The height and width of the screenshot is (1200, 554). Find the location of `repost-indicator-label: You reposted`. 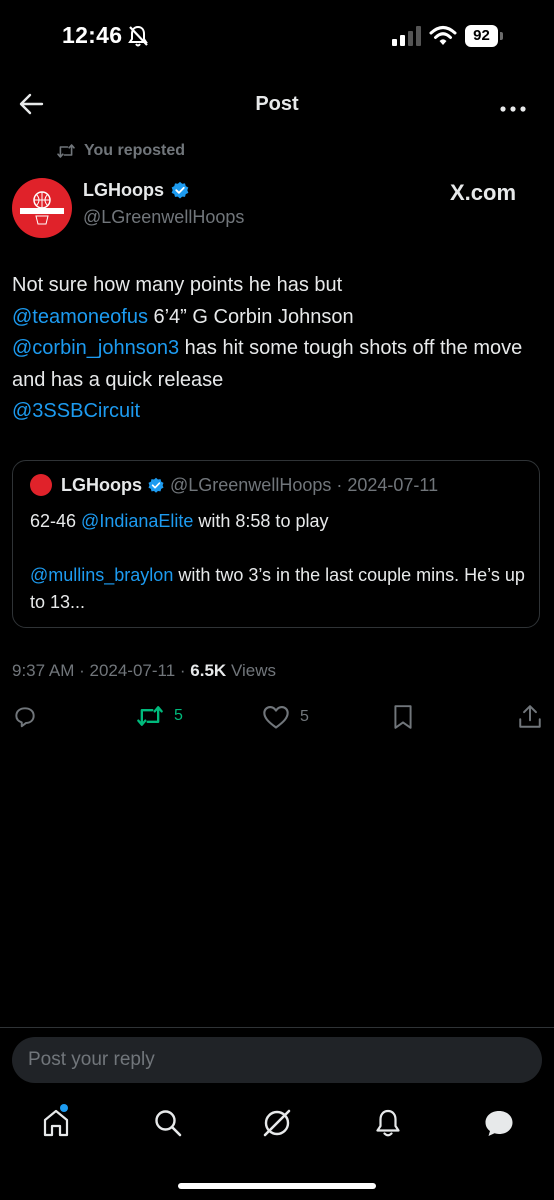

repost-indicator-label: You reposted is located at coordinates (135, 150).